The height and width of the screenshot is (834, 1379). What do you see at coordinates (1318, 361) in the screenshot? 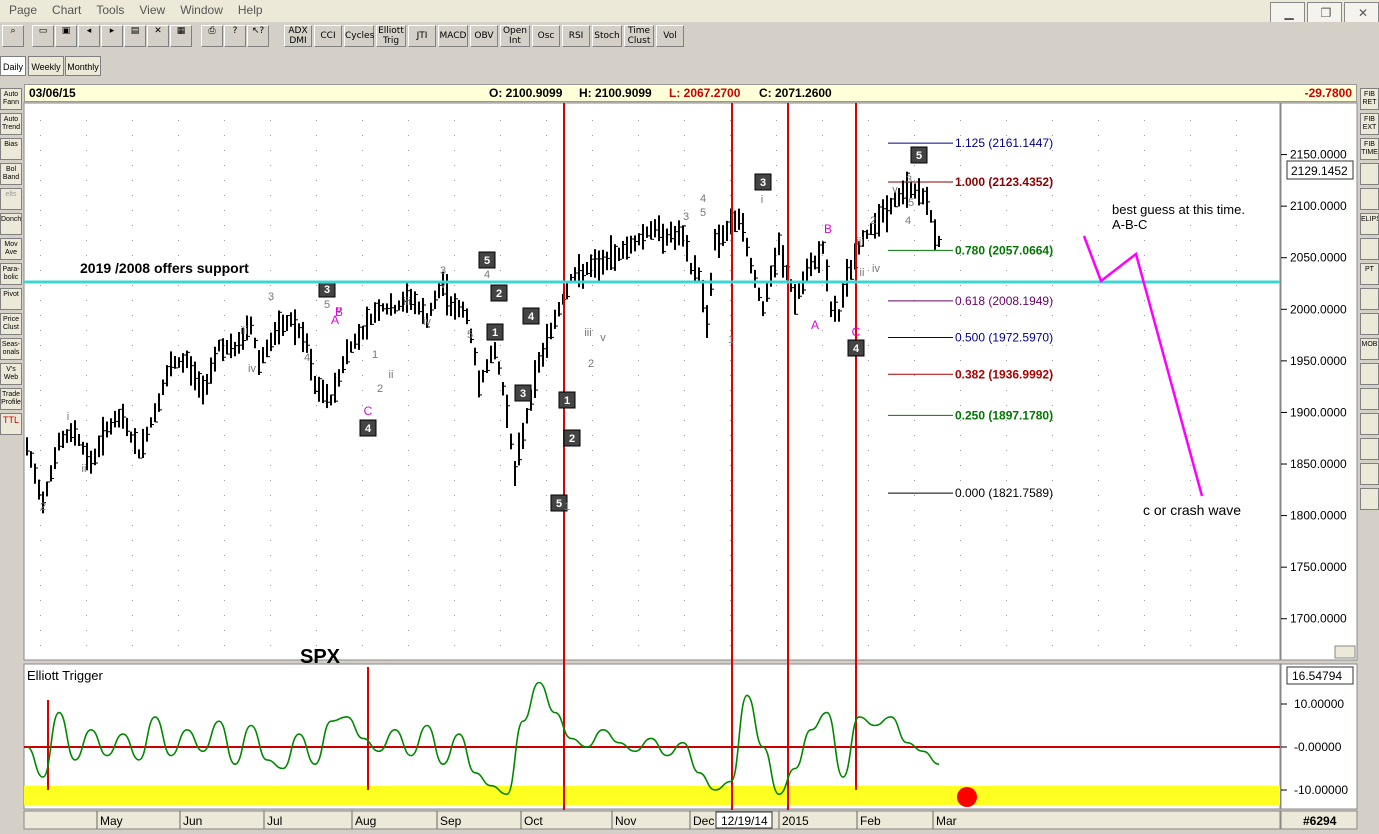
I see `price-tick-label: 1950.0000` at bounding box center [1318, 361].